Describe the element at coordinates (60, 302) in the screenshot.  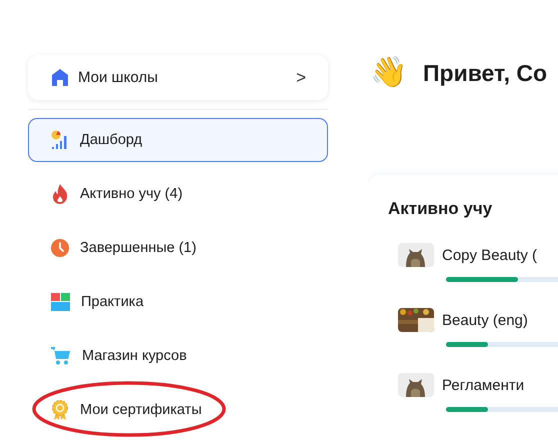
I see `tiles-icon` at that location.